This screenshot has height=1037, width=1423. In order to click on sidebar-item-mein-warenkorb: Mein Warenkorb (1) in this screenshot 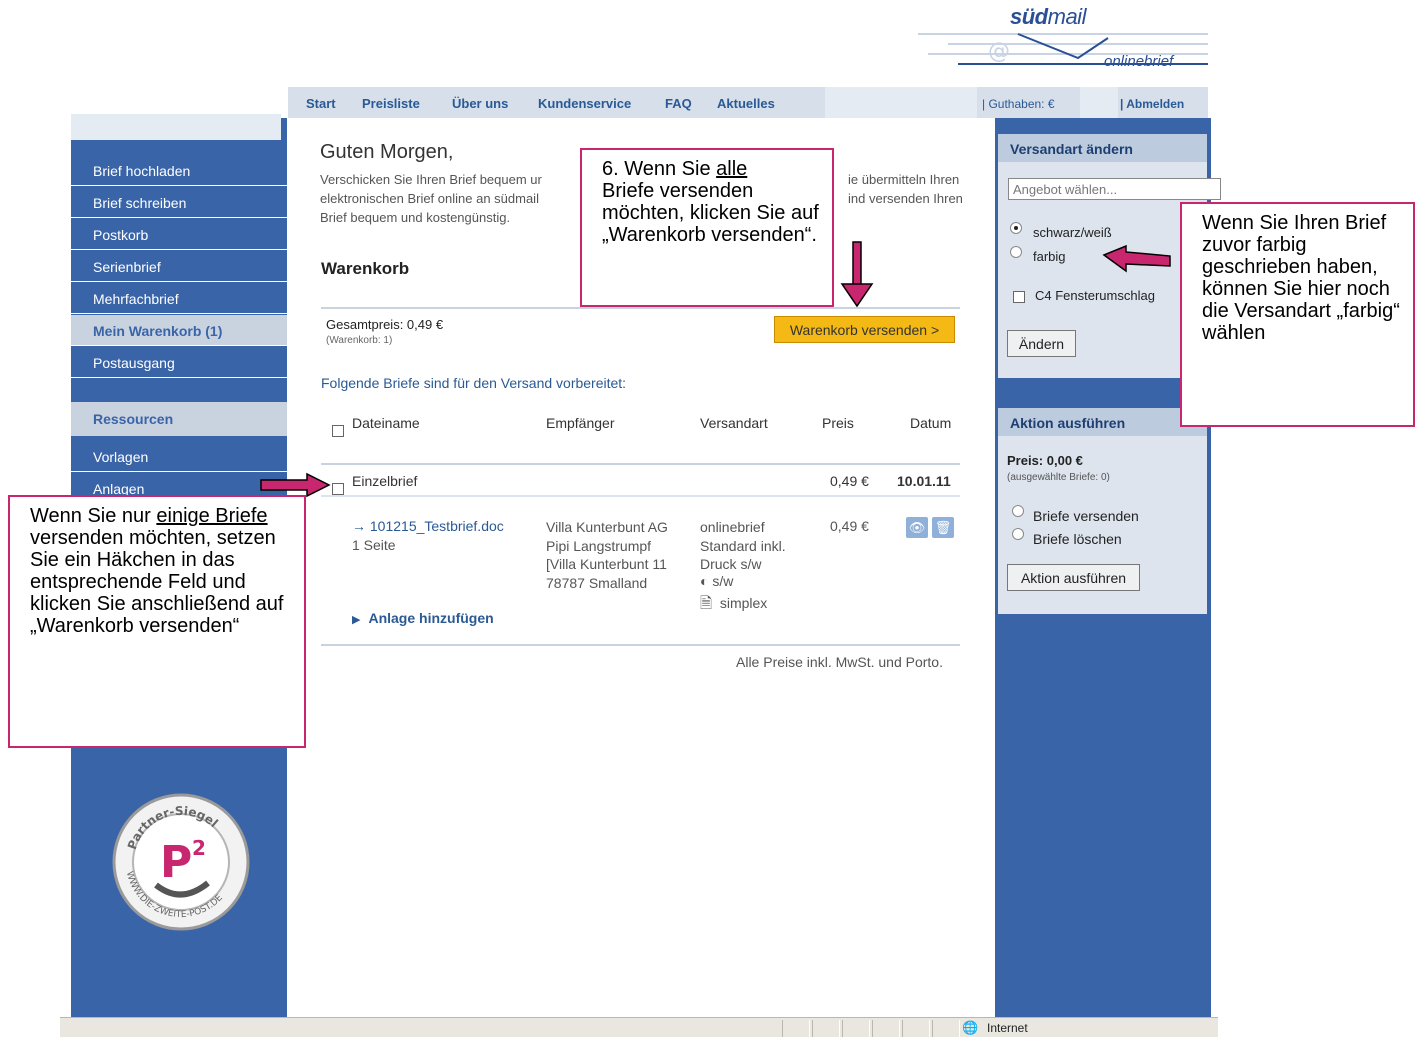, I will do `click(179, 330)`.